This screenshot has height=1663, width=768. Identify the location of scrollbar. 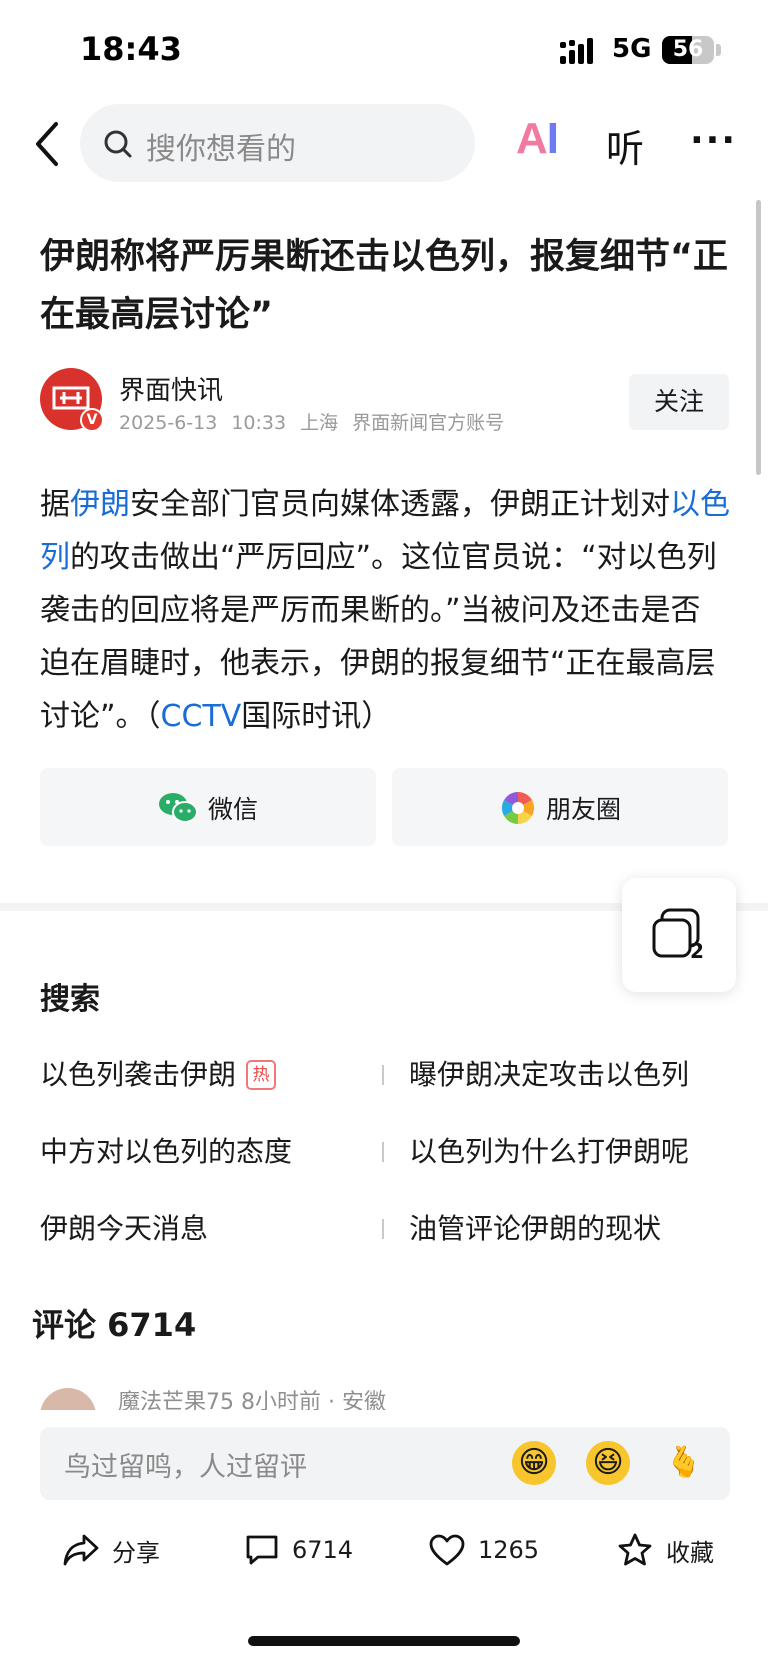
(758, 337).